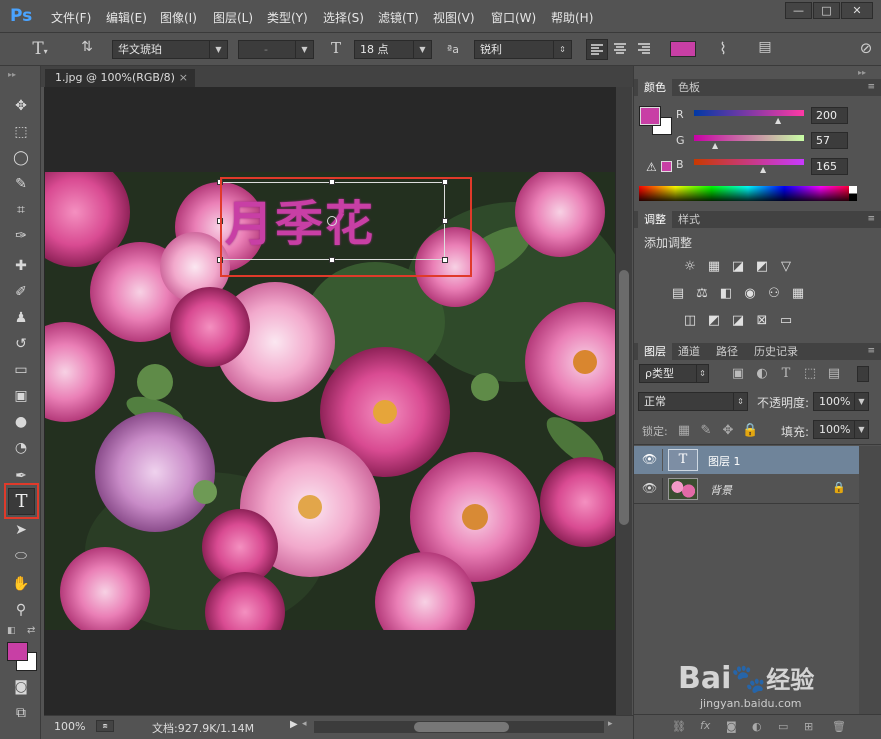 Image resolution: width=881 pixels, height=739 pixels. I want to click on hand-tool-icon: ✋, so click(21, 584).